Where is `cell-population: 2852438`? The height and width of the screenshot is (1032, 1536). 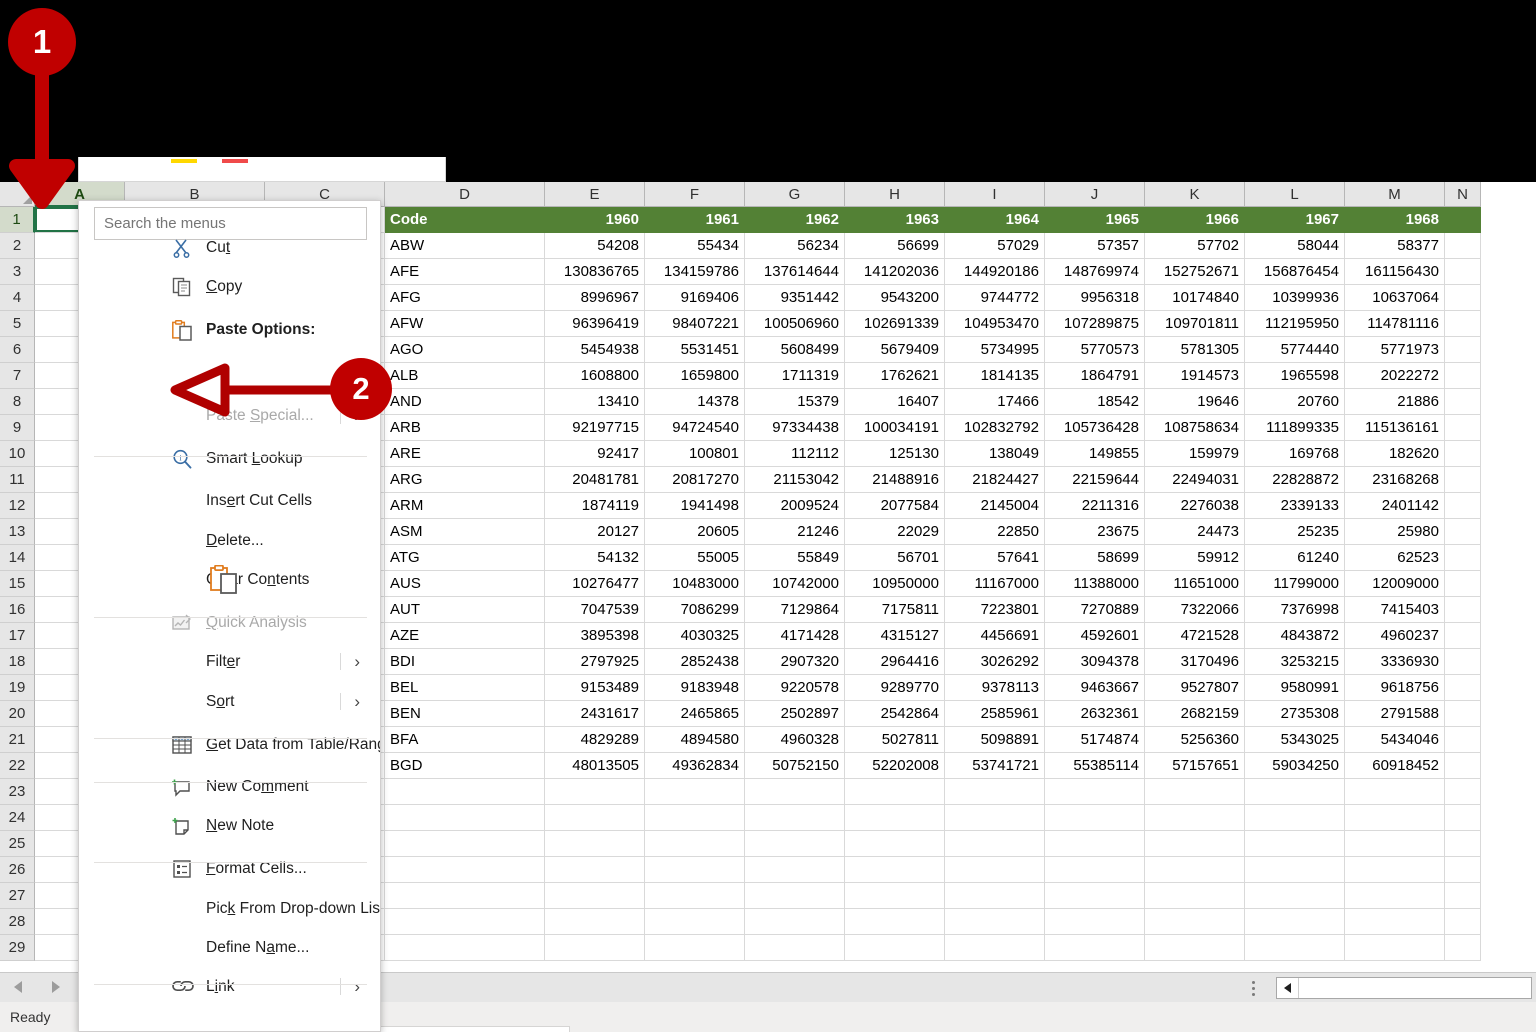 cell-population: 2852438 is located at coordinates (695, 662).